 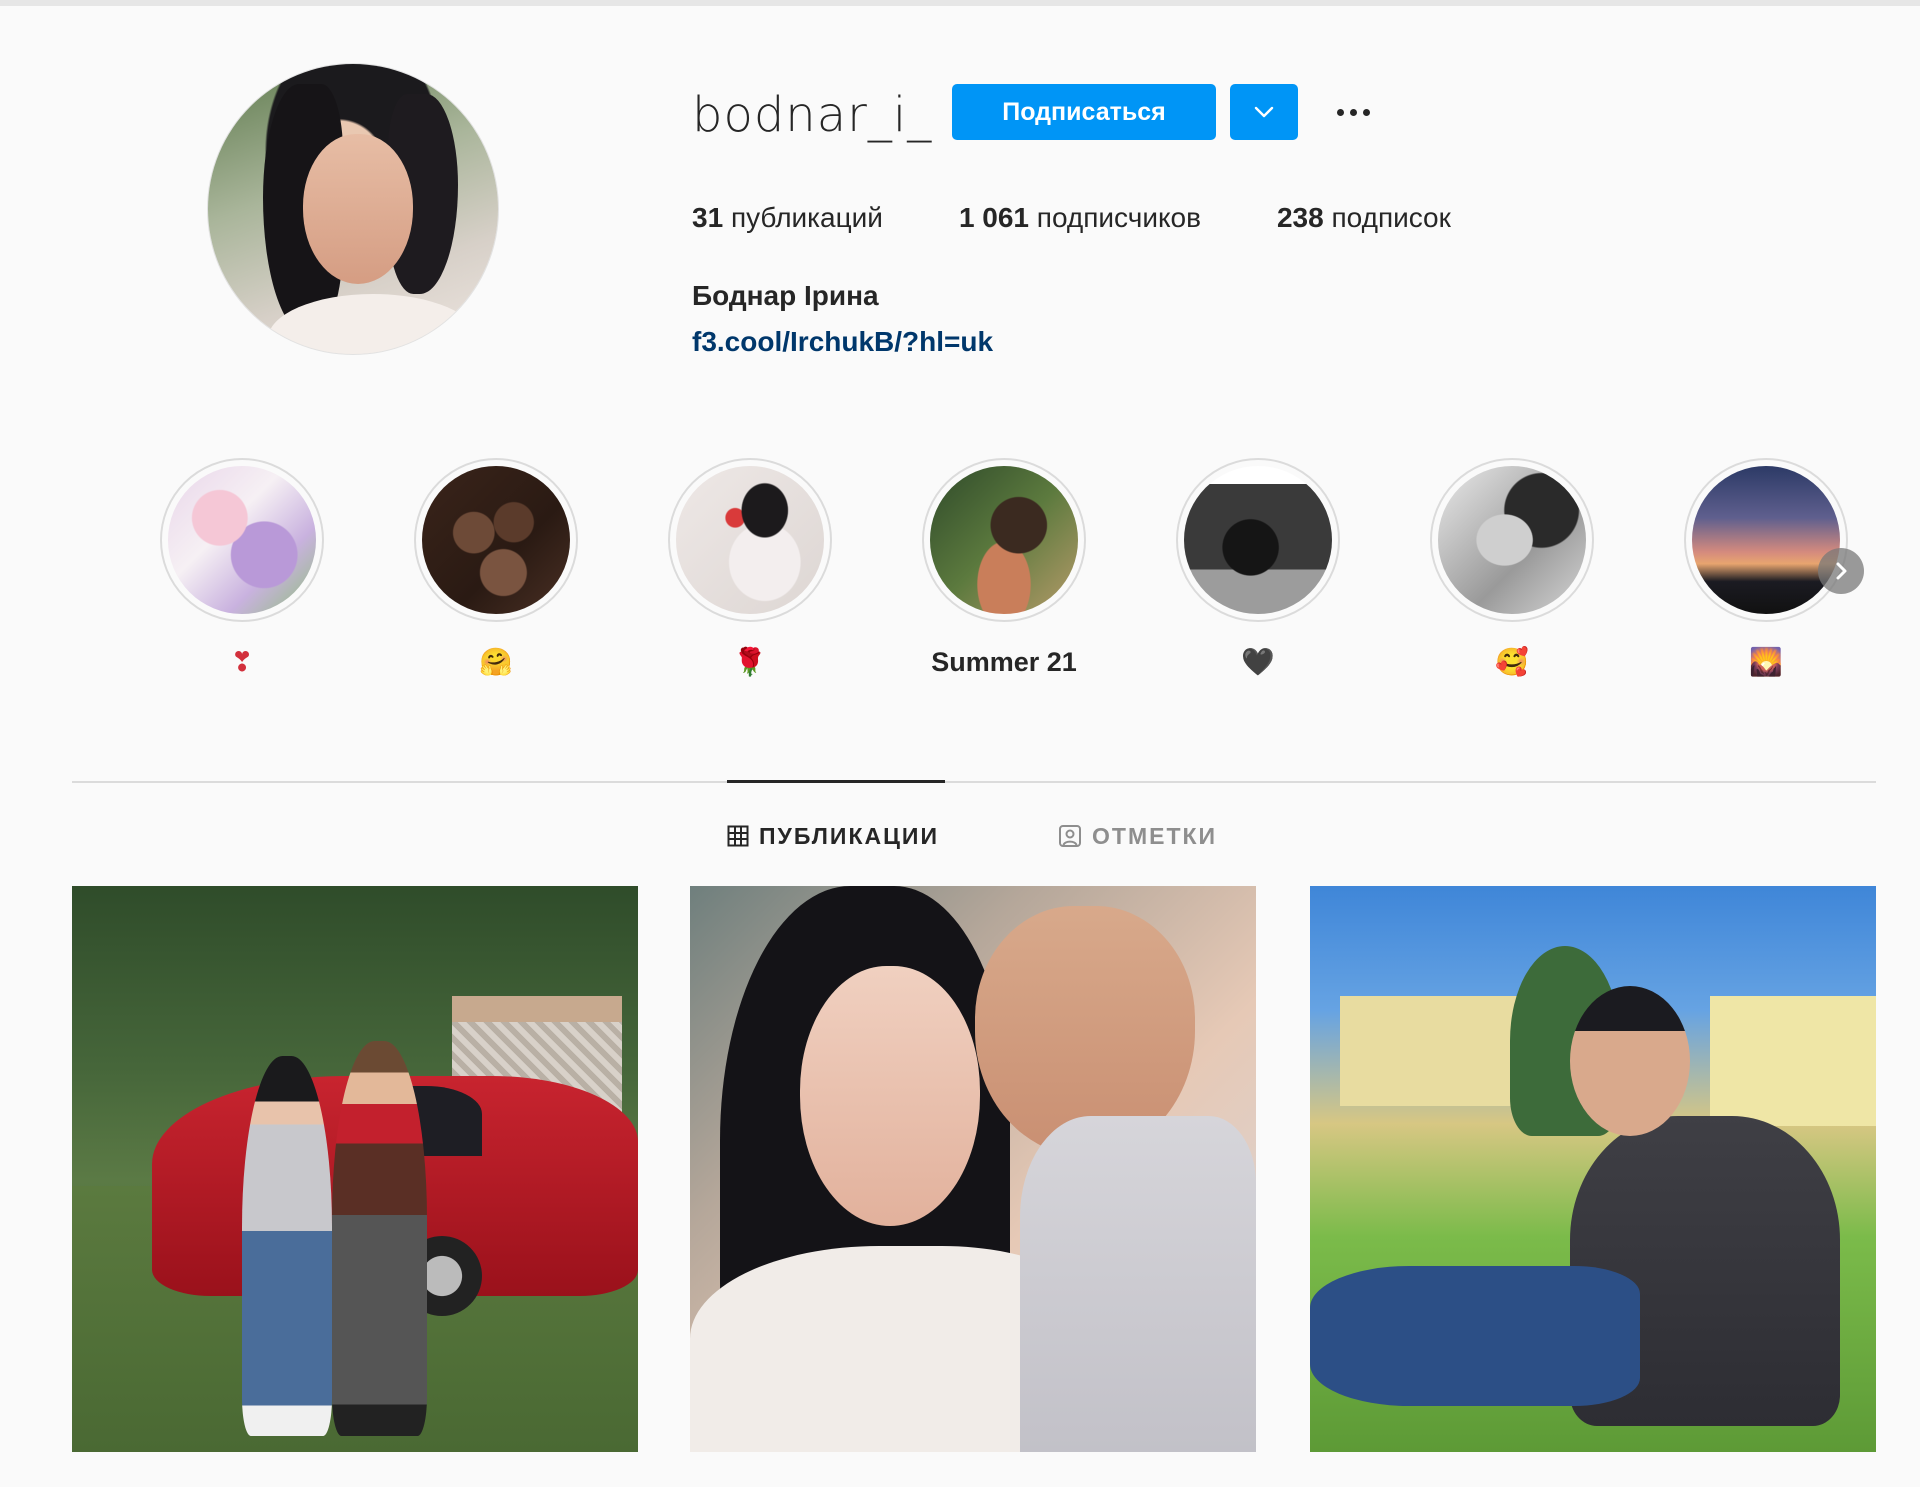 What do you see at coordinates (785, 295) in the screenshot?
I see `profile-full-name: Боднар Ірина` at bounding box center [785, 295].